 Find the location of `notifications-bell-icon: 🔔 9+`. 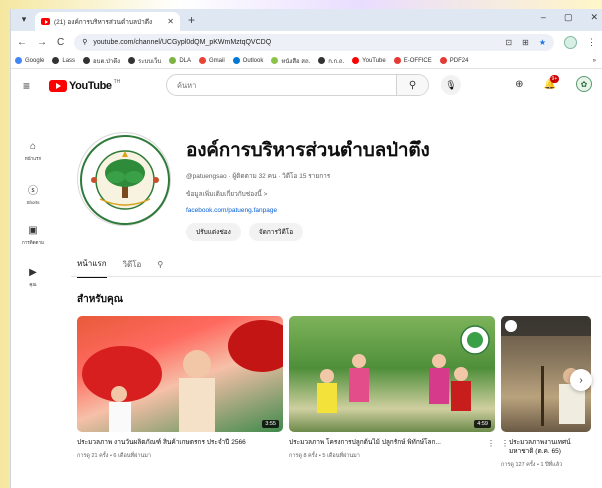

notifications-bell-icon: 🔔 9+ is located at coordinates (552, 82).